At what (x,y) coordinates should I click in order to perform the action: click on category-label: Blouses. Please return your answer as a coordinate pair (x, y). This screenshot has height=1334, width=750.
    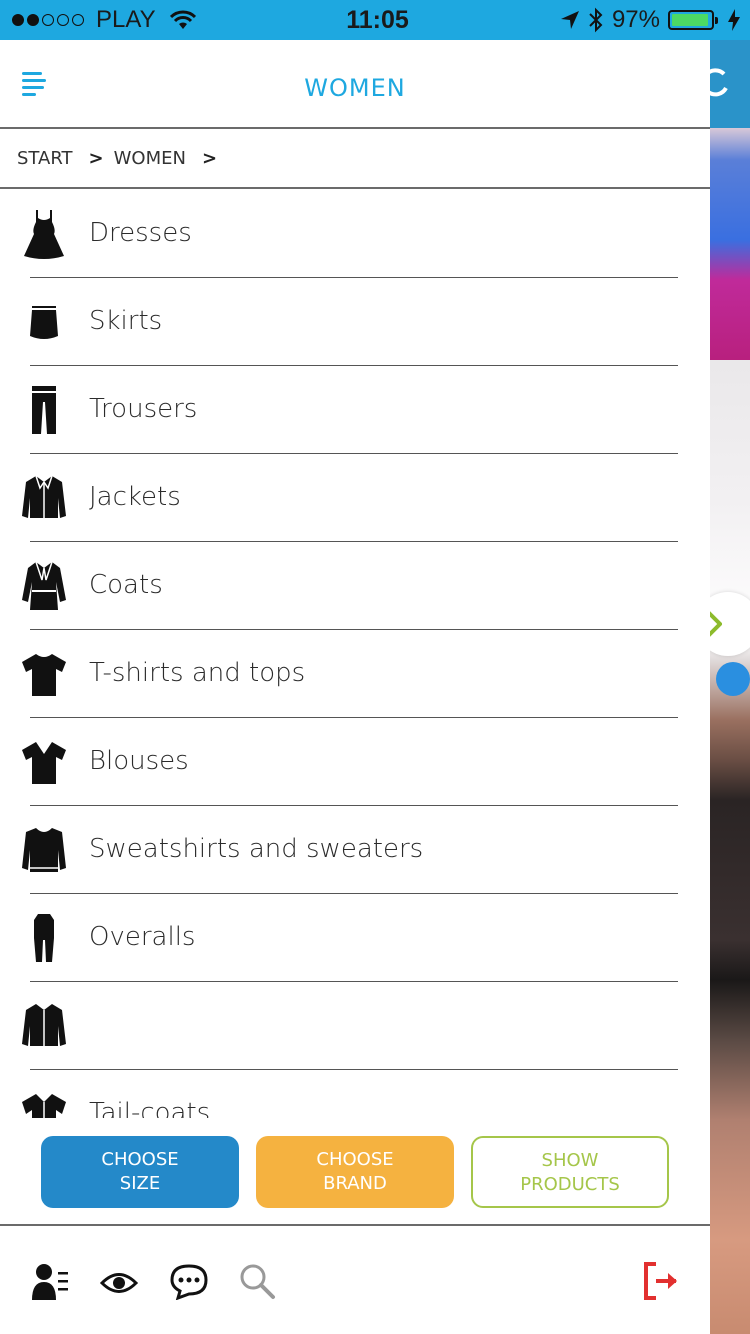
    Looking at the image, I should click on (139, 761).